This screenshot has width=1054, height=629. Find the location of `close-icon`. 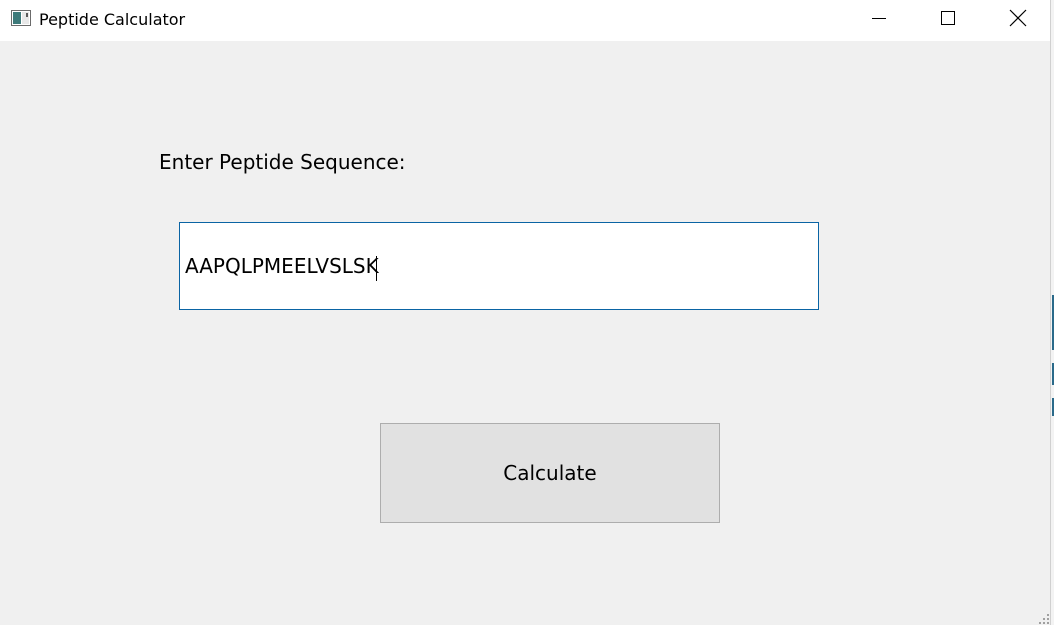

close-icon is located at coordinates (1018, 20).